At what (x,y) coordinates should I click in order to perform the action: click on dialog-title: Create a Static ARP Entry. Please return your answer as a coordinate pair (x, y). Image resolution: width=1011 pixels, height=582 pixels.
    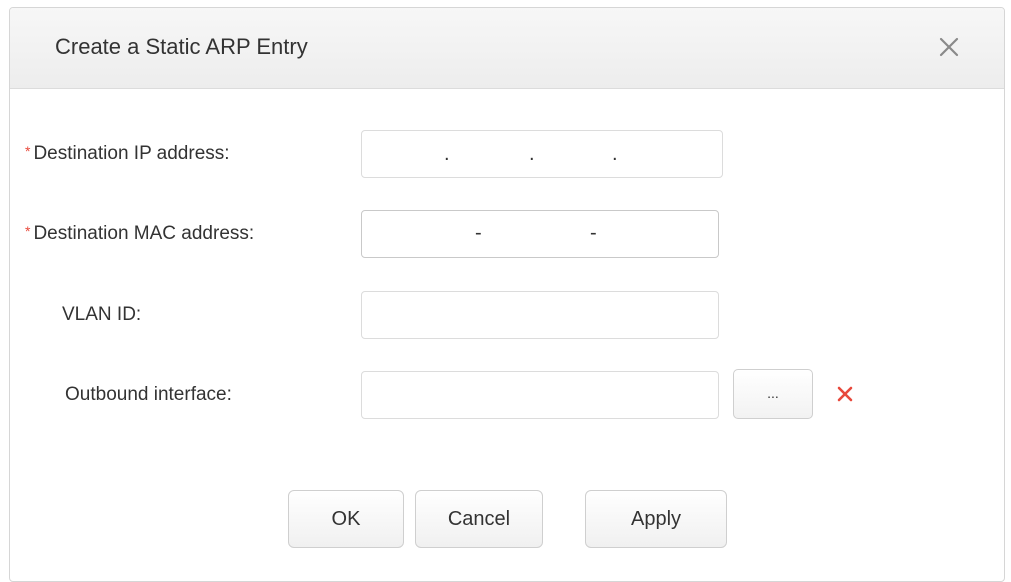
    Looking at the image, I should click on (181, 46).